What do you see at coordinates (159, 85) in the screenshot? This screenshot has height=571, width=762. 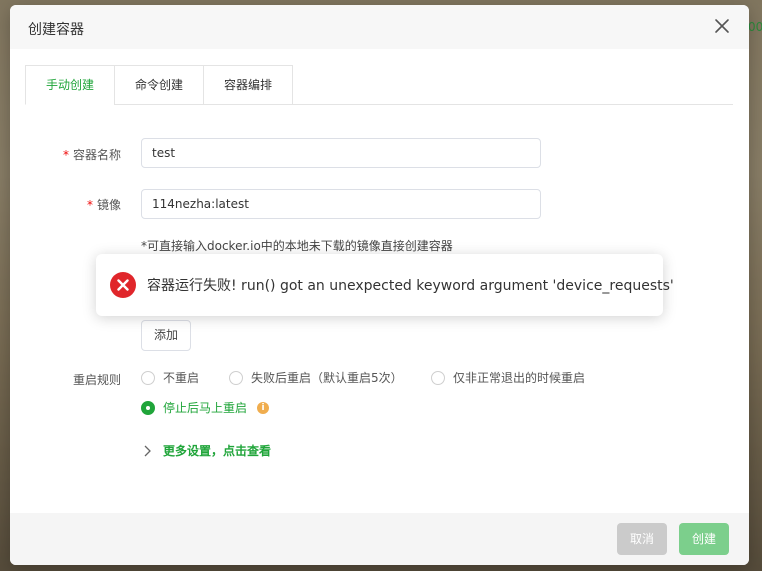 I see `tab-command-create: 命令创建` at bounding box center [159, 85].